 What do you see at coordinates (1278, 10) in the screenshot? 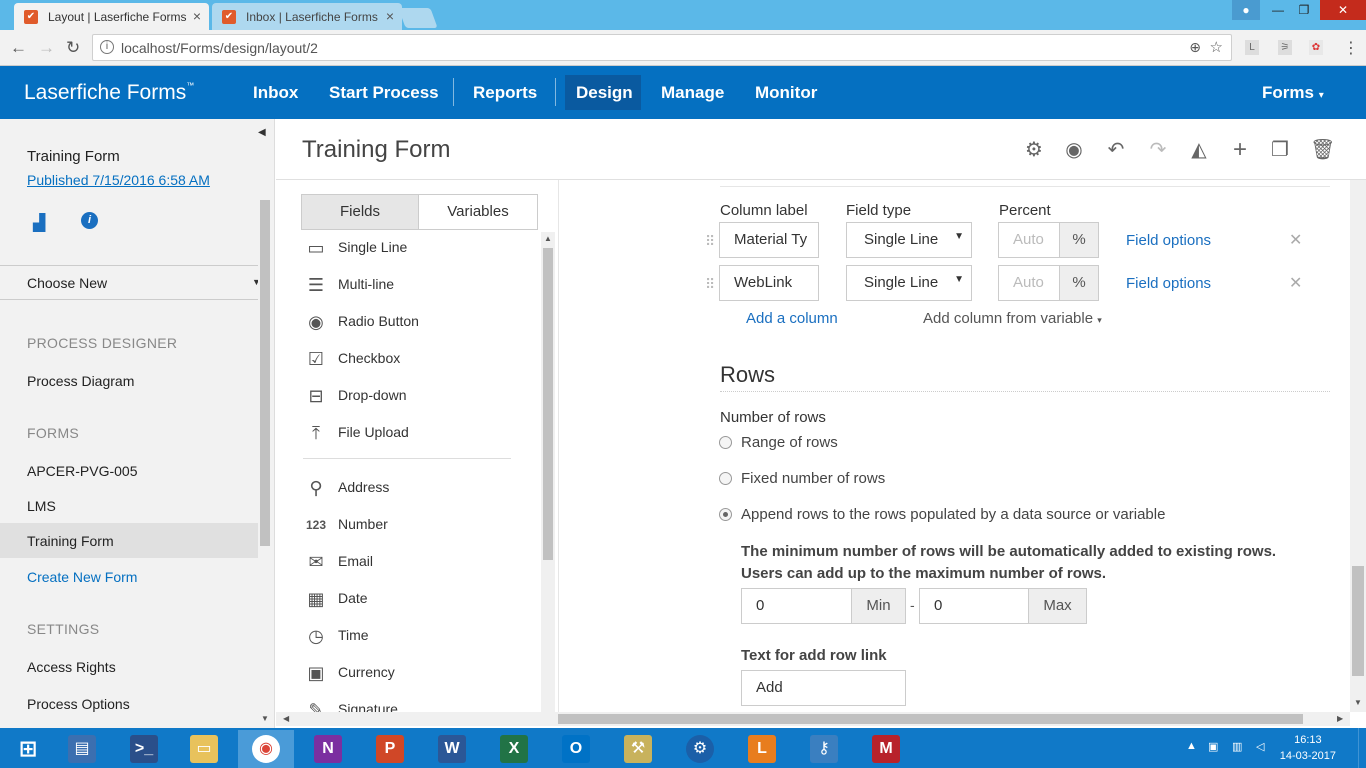
I see `minimize-button: —` at bounding box center [1278, 10].